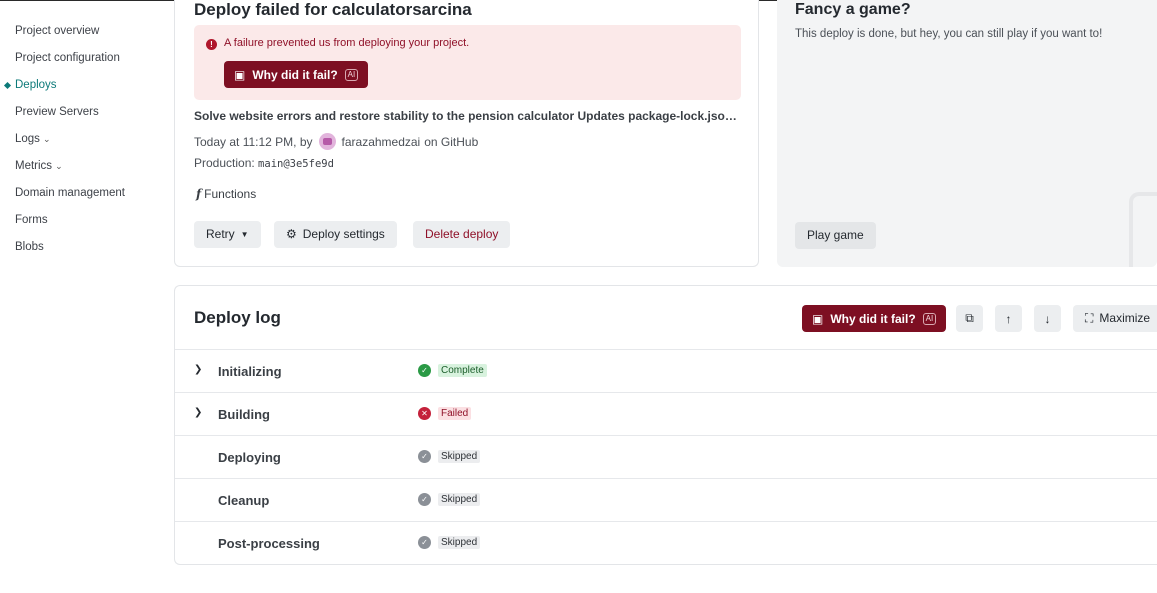 This screenshot has width=1157, height=593. I want to click on sidebar-item-preview-servers: Preview Servers, so click(80, 112).